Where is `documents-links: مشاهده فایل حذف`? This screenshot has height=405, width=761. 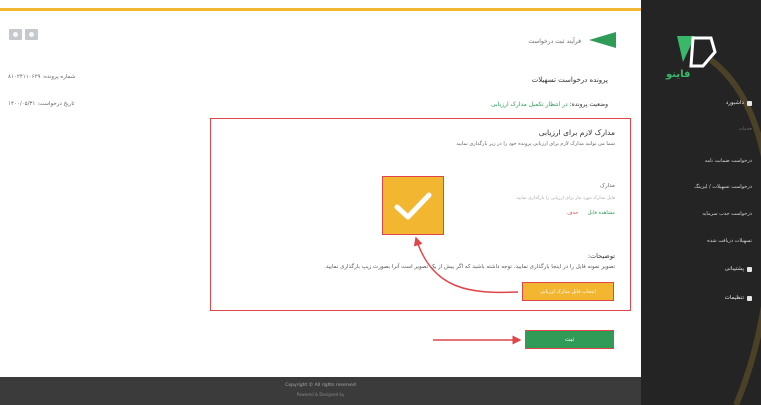
documents-links: مشاهده فایل حذف is located at coordinates (591, 213).